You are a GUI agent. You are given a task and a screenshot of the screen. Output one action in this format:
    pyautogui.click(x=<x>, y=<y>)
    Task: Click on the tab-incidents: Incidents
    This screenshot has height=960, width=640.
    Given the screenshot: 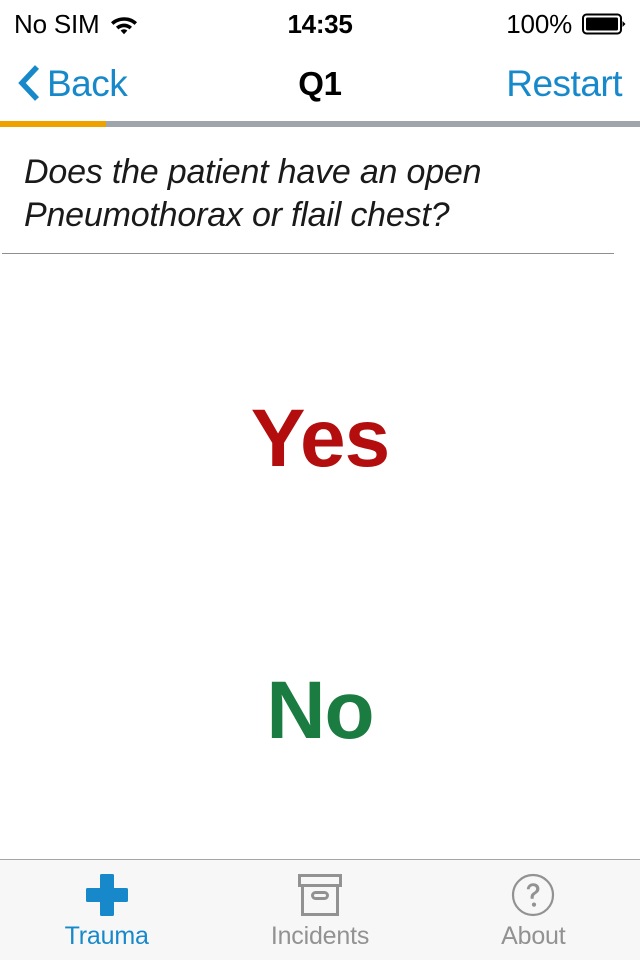 What is the action you would take?
    pyautogui.click(x=319, y=910)
    